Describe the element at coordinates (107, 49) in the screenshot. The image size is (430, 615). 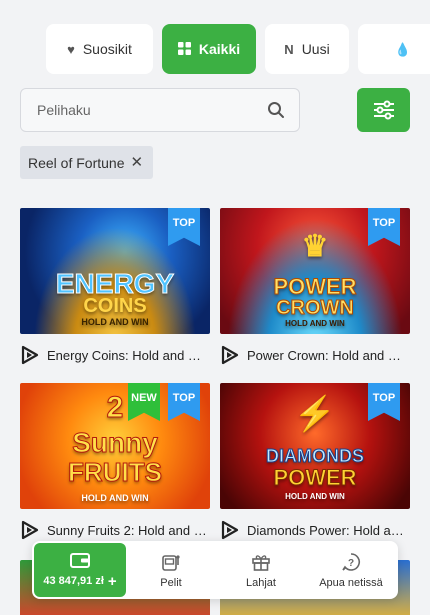
I see `tab-label: Suosikit` at that location.